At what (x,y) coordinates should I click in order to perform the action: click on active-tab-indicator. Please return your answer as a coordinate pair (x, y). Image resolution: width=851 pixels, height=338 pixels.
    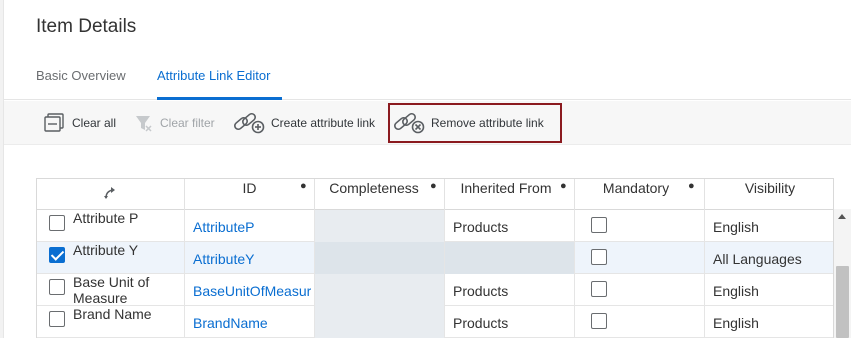
    Looking at the image, I should click on (219, 98).